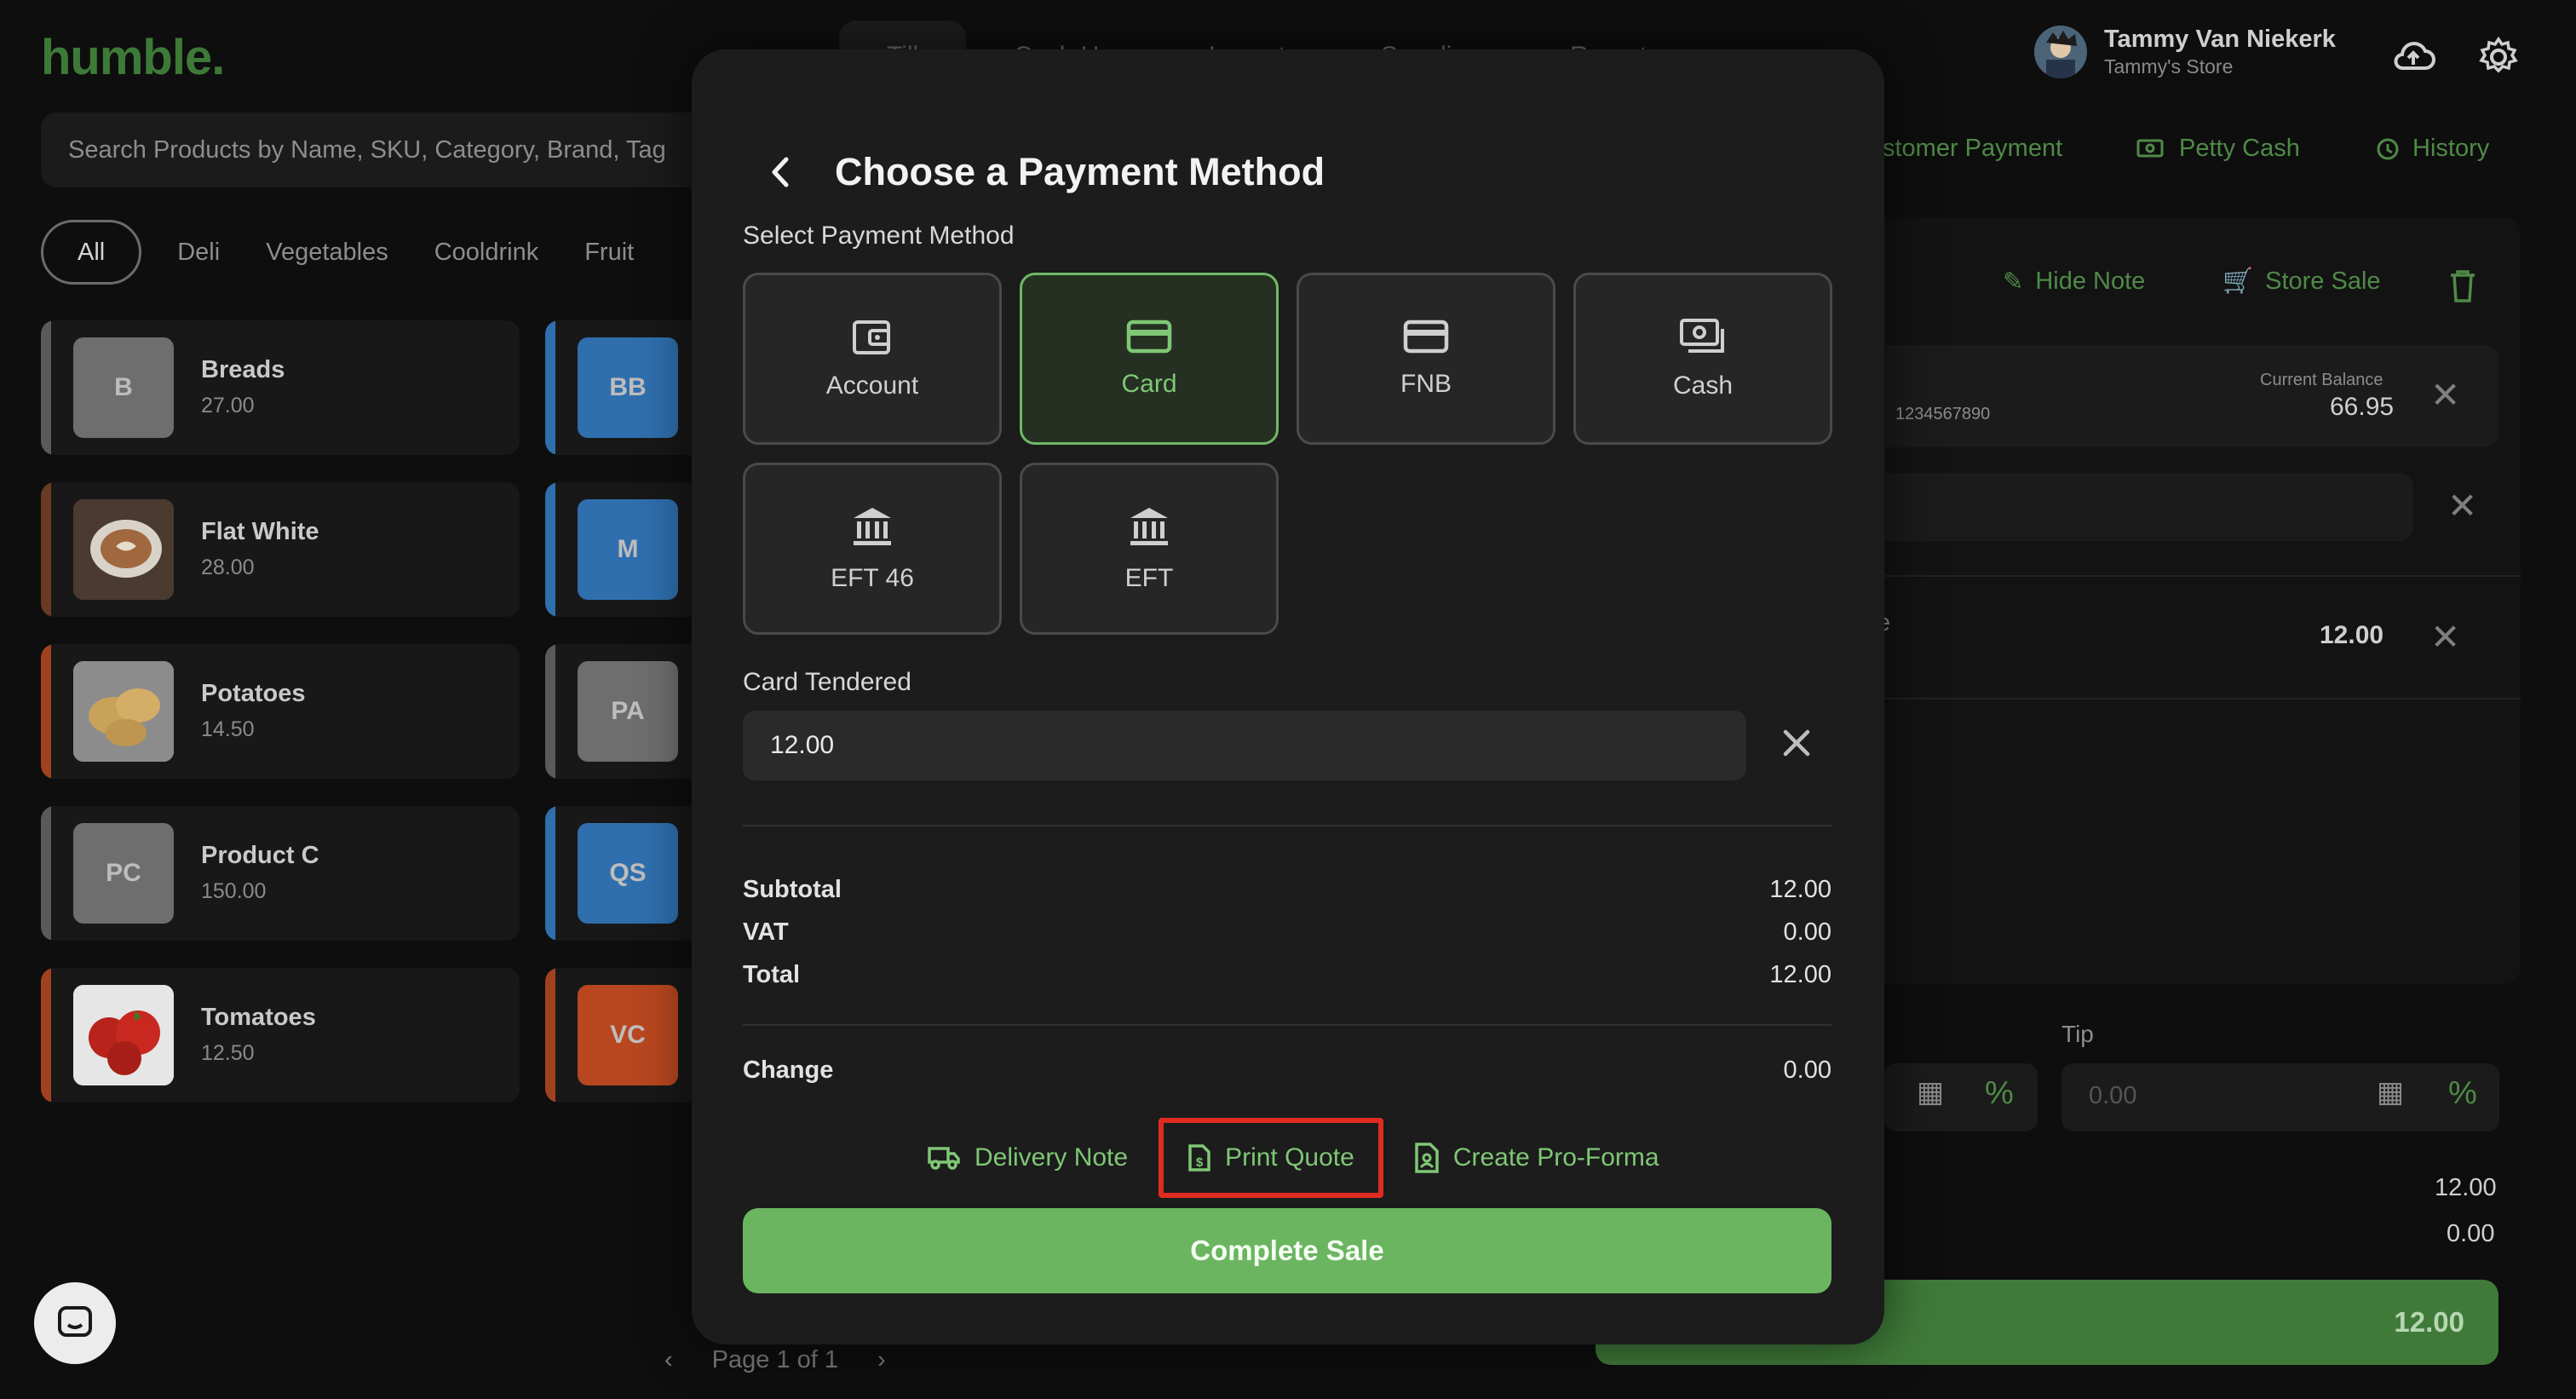 The width and height of the screenshot is (2576, 1399). What do you see at coordinates (2014, 282) in the screenshot?
I see `note-edit-icon: ✎` at bounding box center [2014, 282].